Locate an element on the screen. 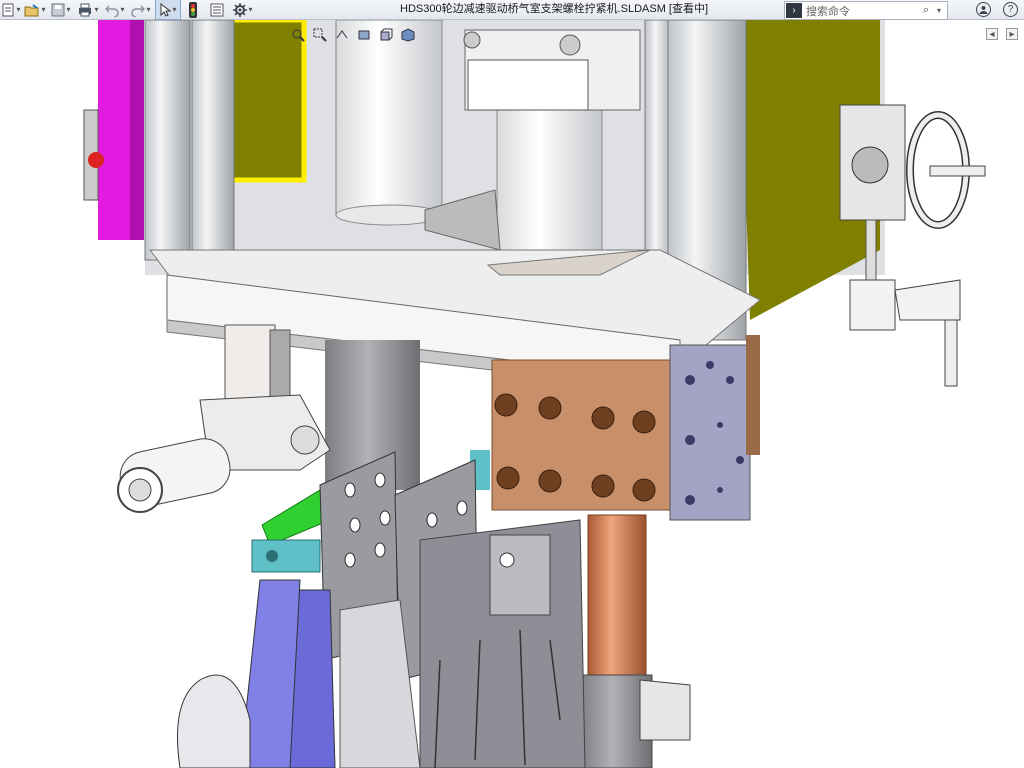 The image size is (1024, 768). air-cylinder-left is located at coordinates (389, 118).